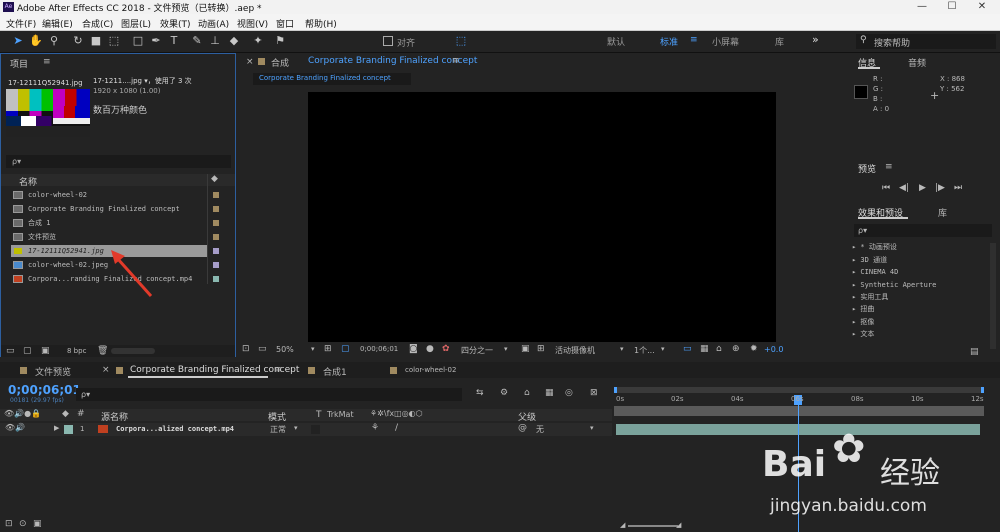 This screenshot has width=1000, height=532. I want to click on toggle-modes-icon: ⊙, so click(23, 524).